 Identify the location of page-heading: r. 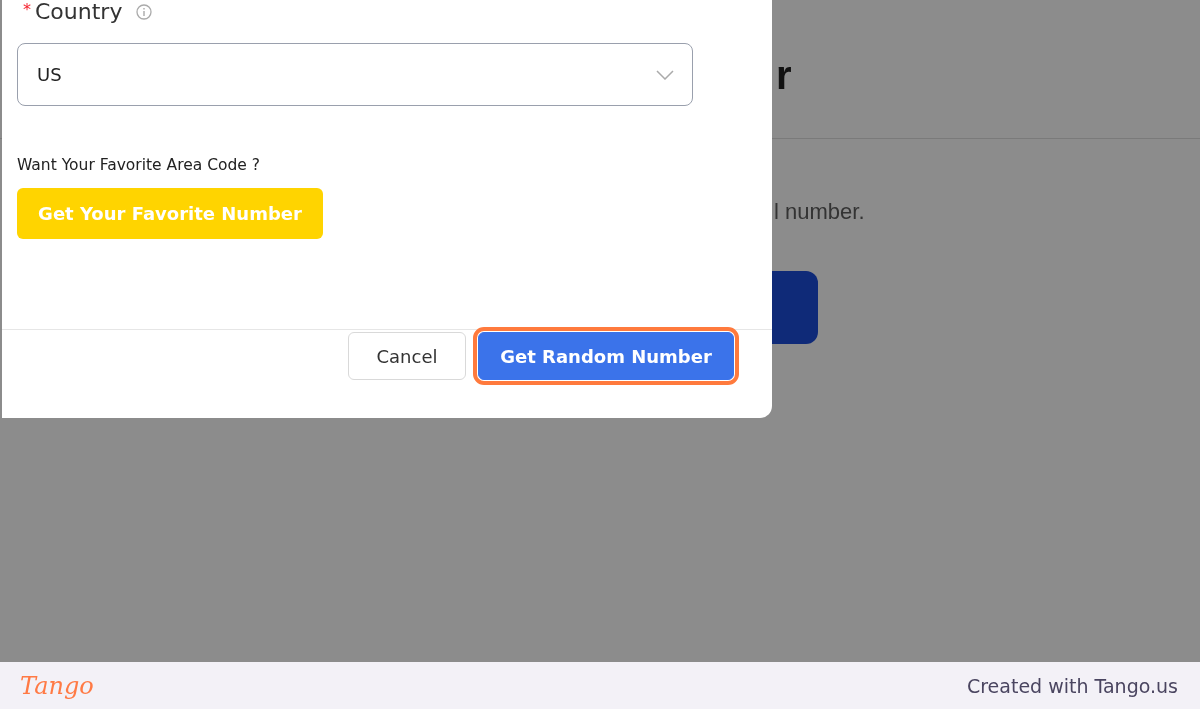
(784, 75).